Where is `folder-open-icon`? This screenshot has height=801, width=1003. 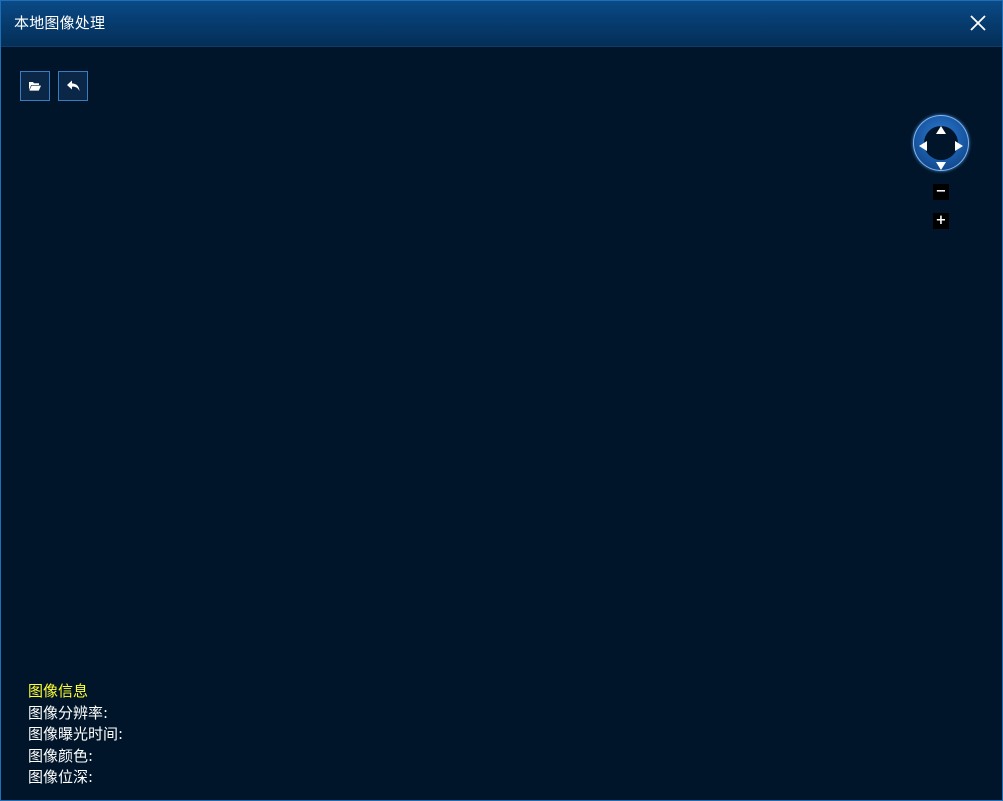
folder-open-icon is located at coordinates (35, 86).